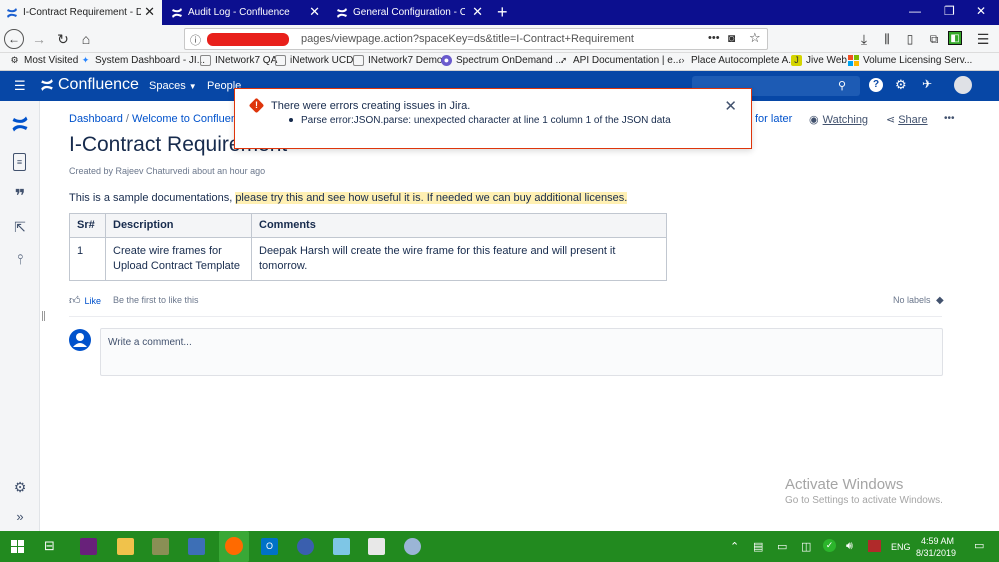 Image resolution: width=999 pixels, height=562 pixels. What do you see at coordinates (934, 39) in the screenshot?
I see `screenshot-icon: ⧉` at bounding box center [934, 39].